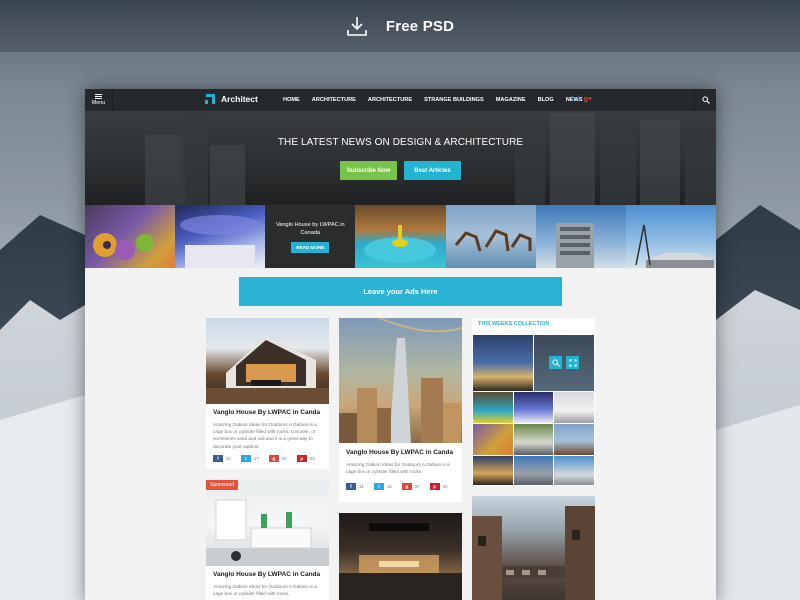 The height and width of the screenshot is (600, 800). I want to click on zoom-icon, so click(555, 362).